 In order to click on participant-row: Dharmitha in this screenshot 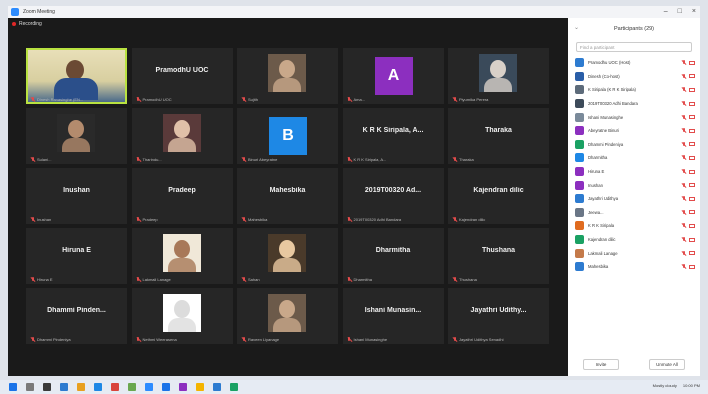, I will do `click(634, 158)`.